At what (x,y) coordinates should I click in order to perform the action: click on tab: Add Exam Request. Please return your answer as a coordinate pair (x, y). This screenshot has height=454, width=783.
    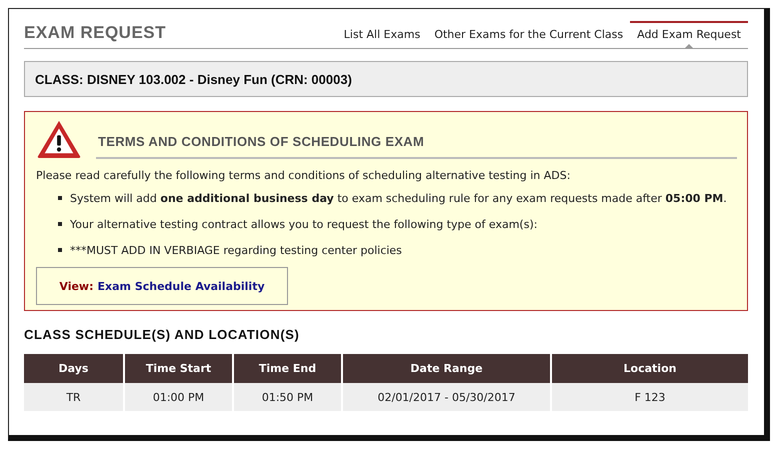
    Looking at the image, I should click on (689, 34).